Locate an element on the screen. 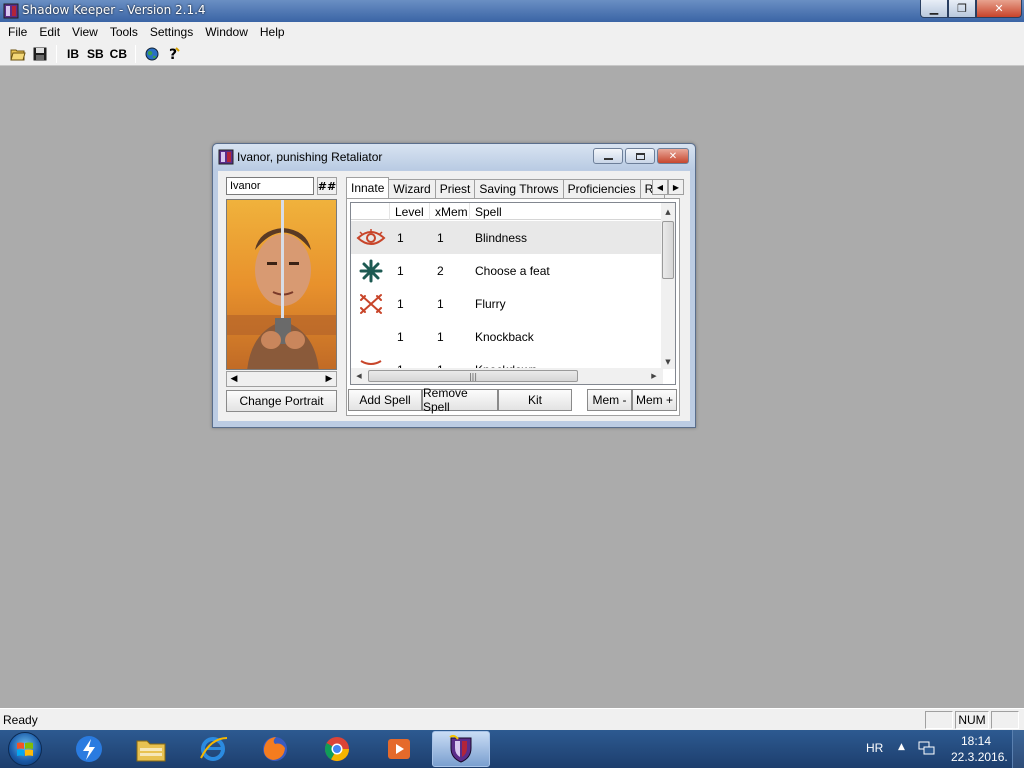  internet-explorer-icon is located at coordinates (214, 749).